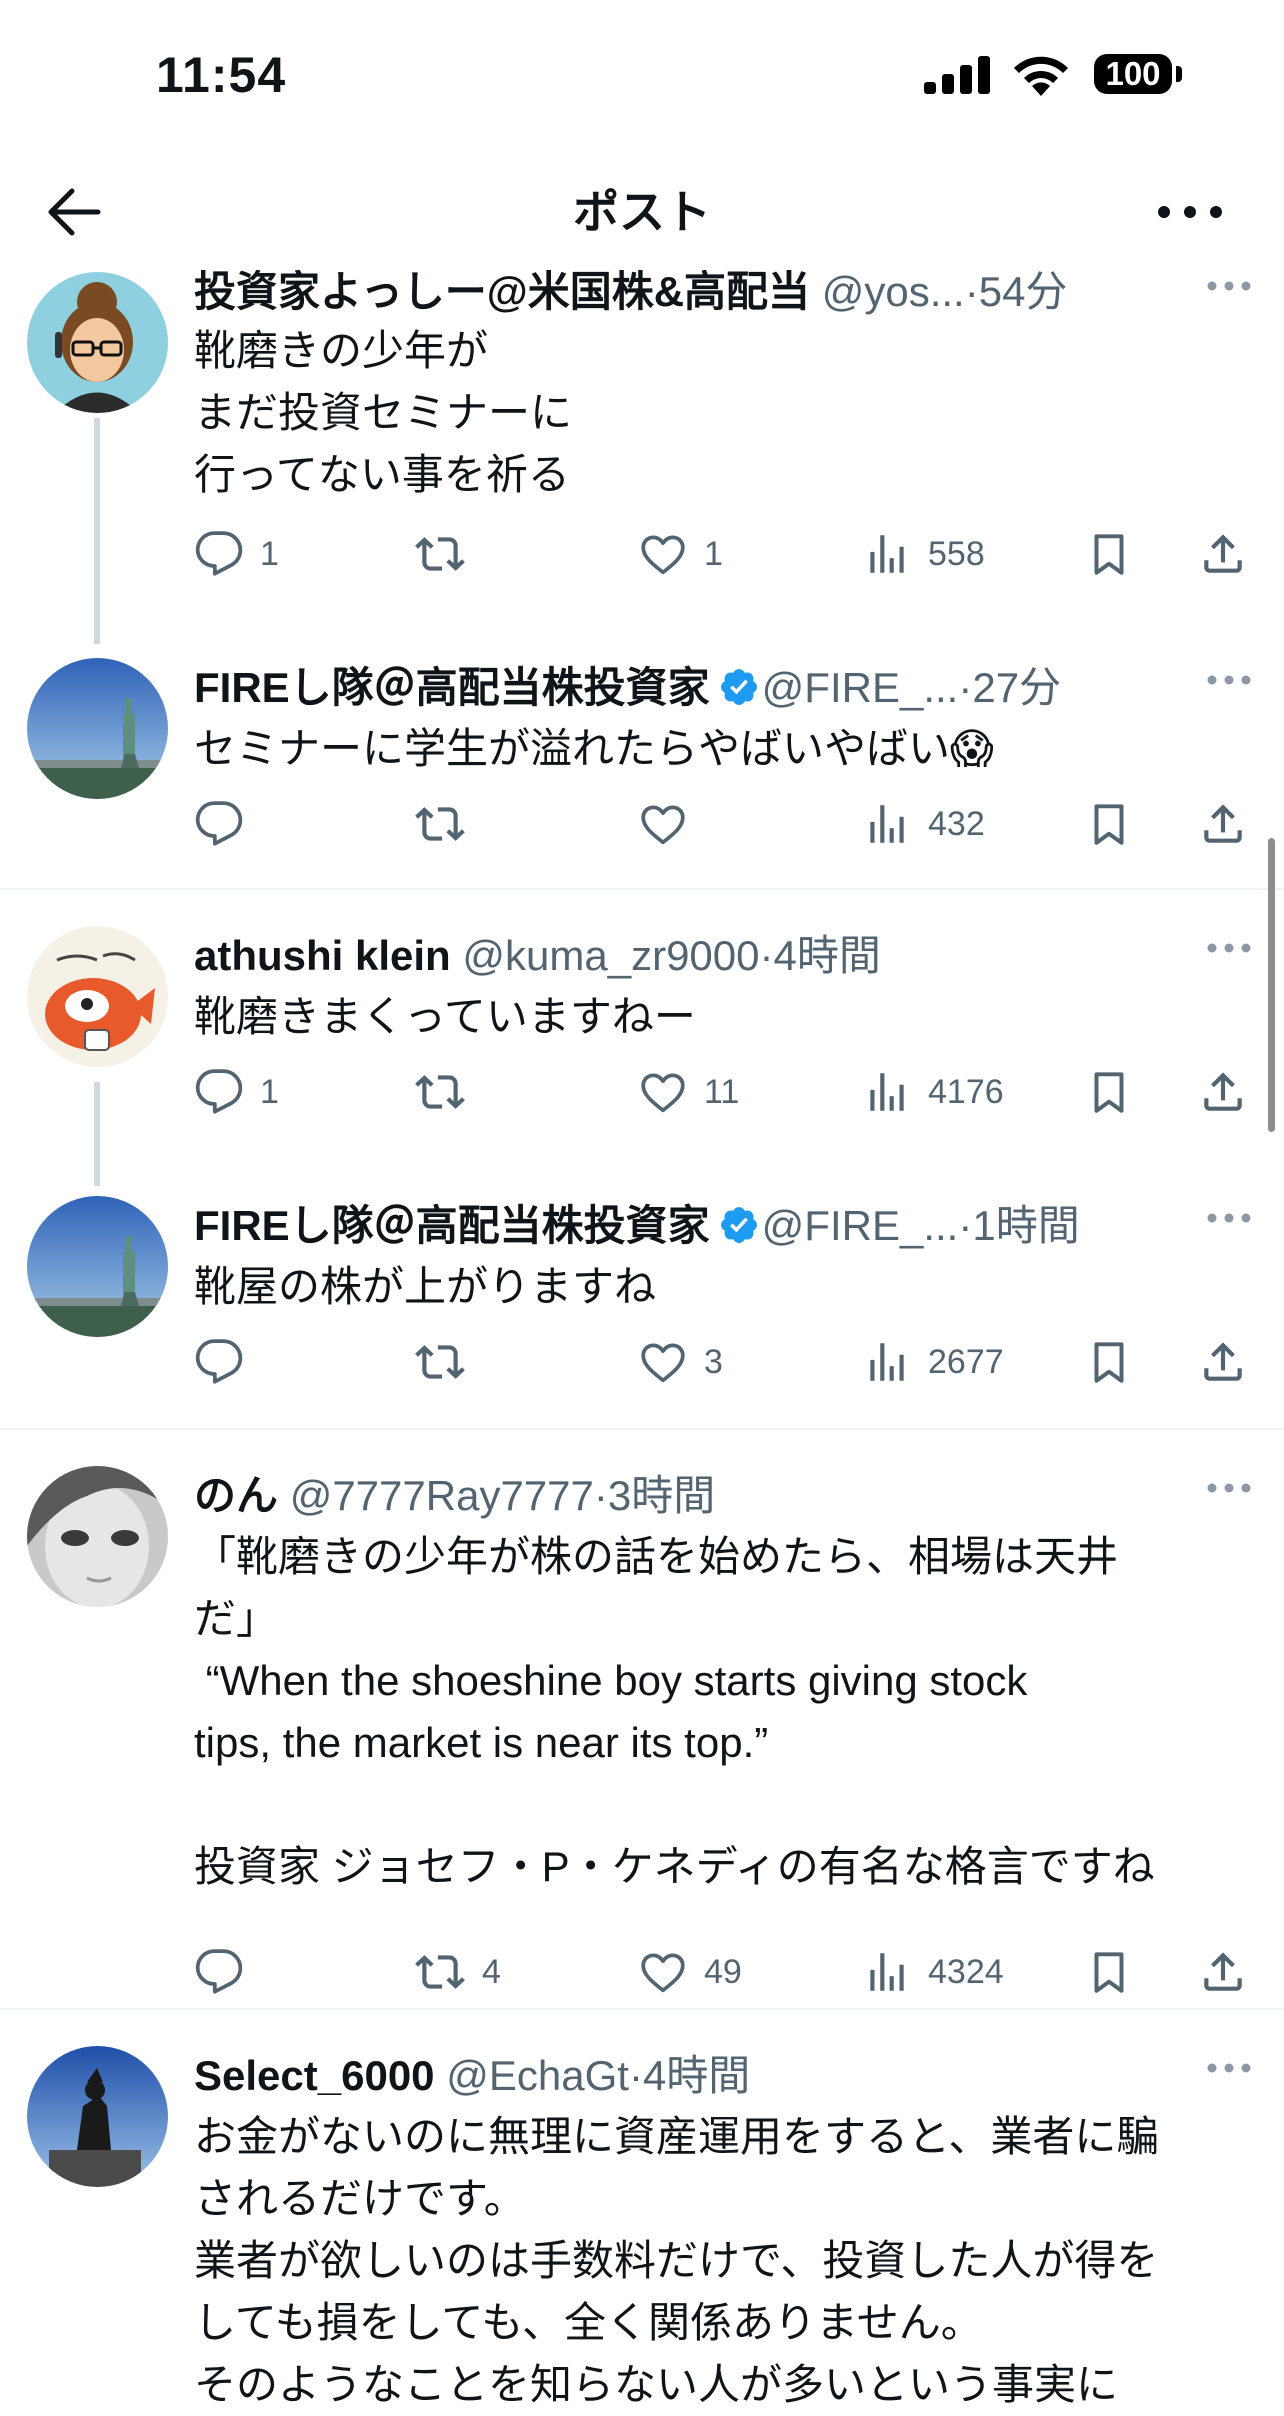  What do you see at coordinates (1190, 212) in the screenshot?
I see `more-options-icon` at bounding box center [1190, 212].